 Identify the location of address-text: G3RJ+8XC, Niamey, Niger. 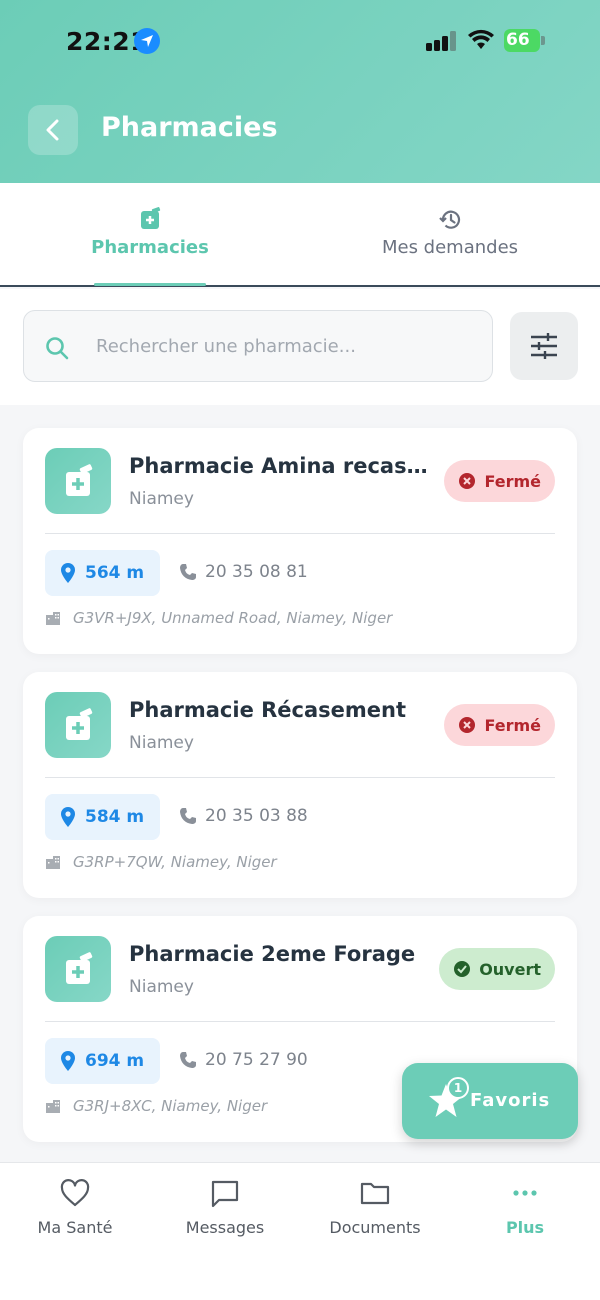
(170, 1106).